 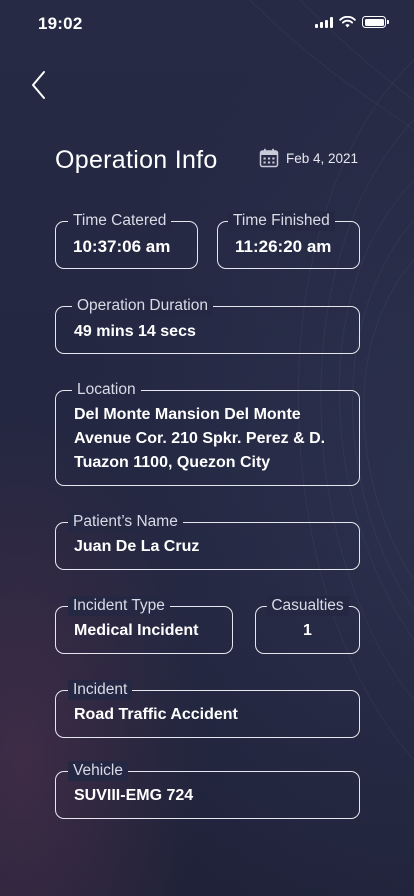 What do you see at coordinates (134, 795) in the screenshot?
I see `vehicle-value: SUVIII-EMG 724` at bounding box center [134, 795].